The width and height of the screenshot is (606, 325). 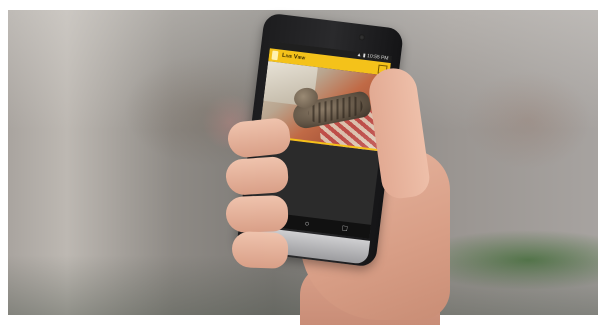 What do you see at coordinates (275, 55) in the screenshot?
I see `app-icon` at bounding box center [275, 55].